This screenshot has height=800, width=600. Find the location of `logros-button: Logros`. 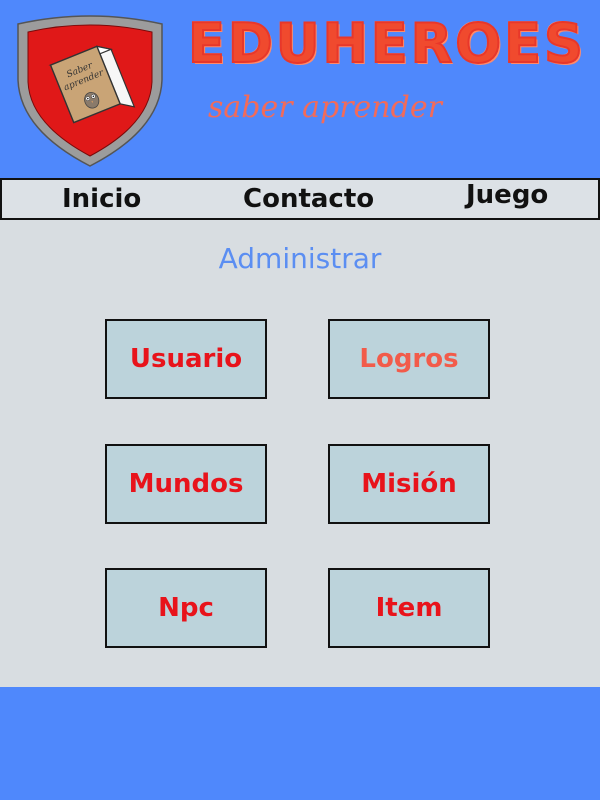

logros-button: Logros is located at coordinates (409, 359).